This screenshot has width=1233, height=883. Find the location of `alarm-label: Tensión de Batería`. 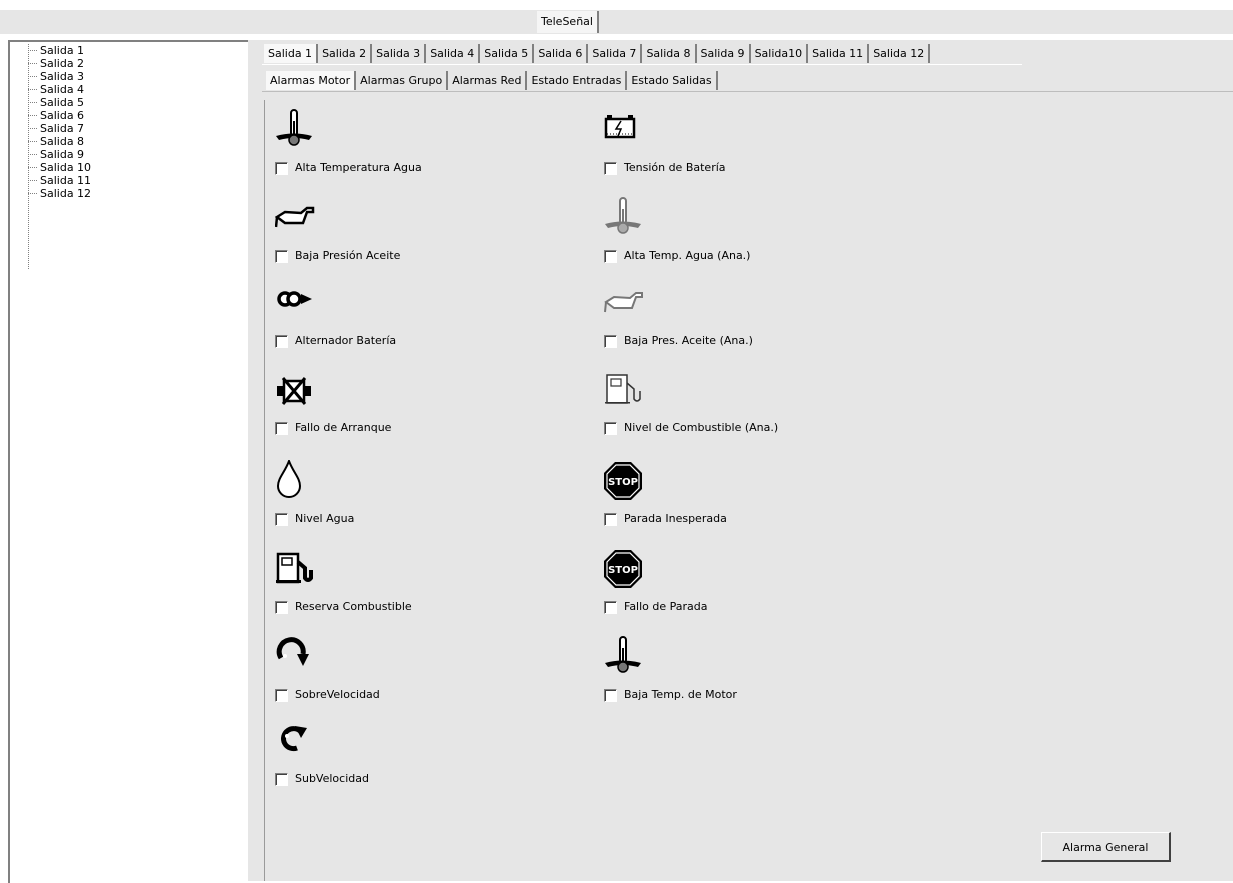

alarm-label: Tensión de Batería is located at coordinates (675, 167).